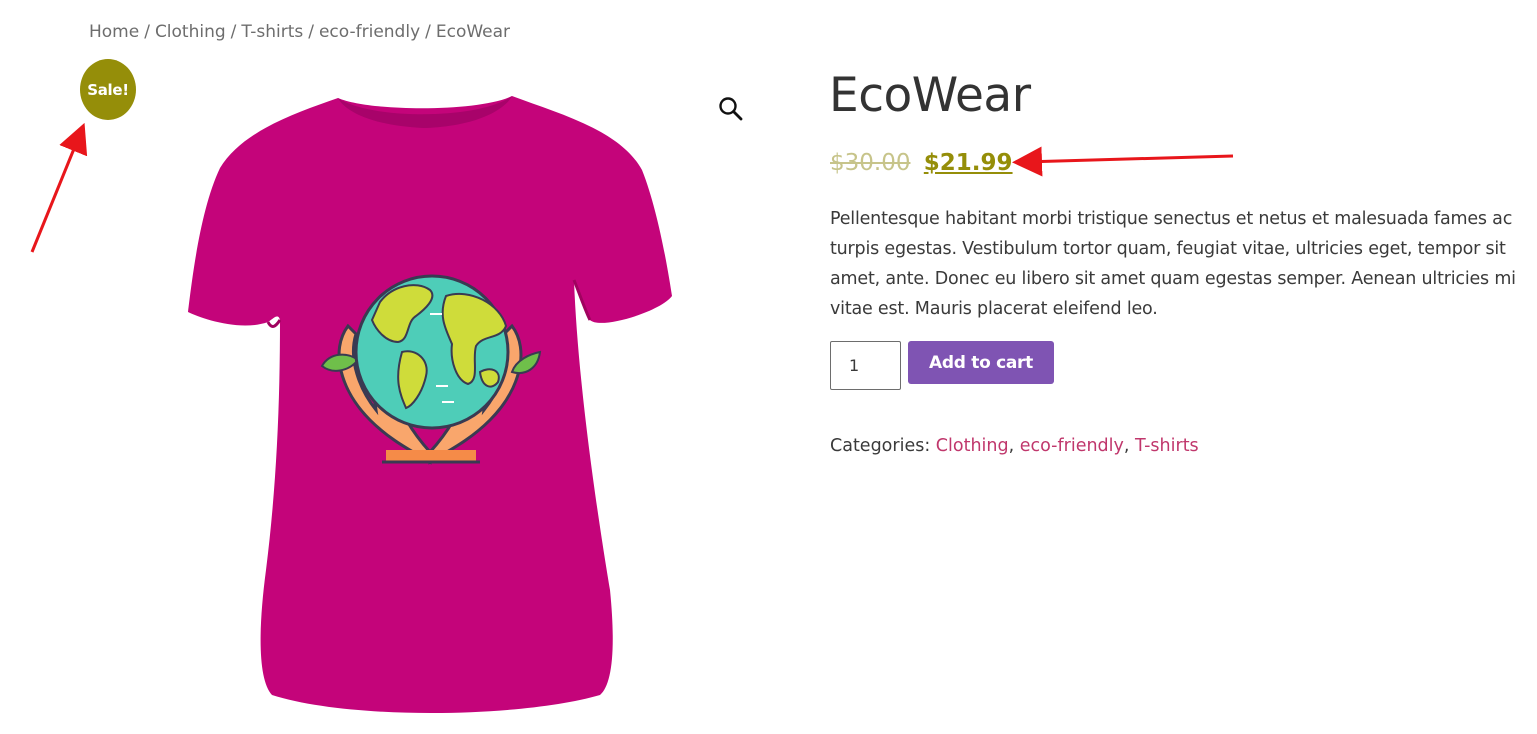  I want to click on magnifier-icon, so click(731, 109).